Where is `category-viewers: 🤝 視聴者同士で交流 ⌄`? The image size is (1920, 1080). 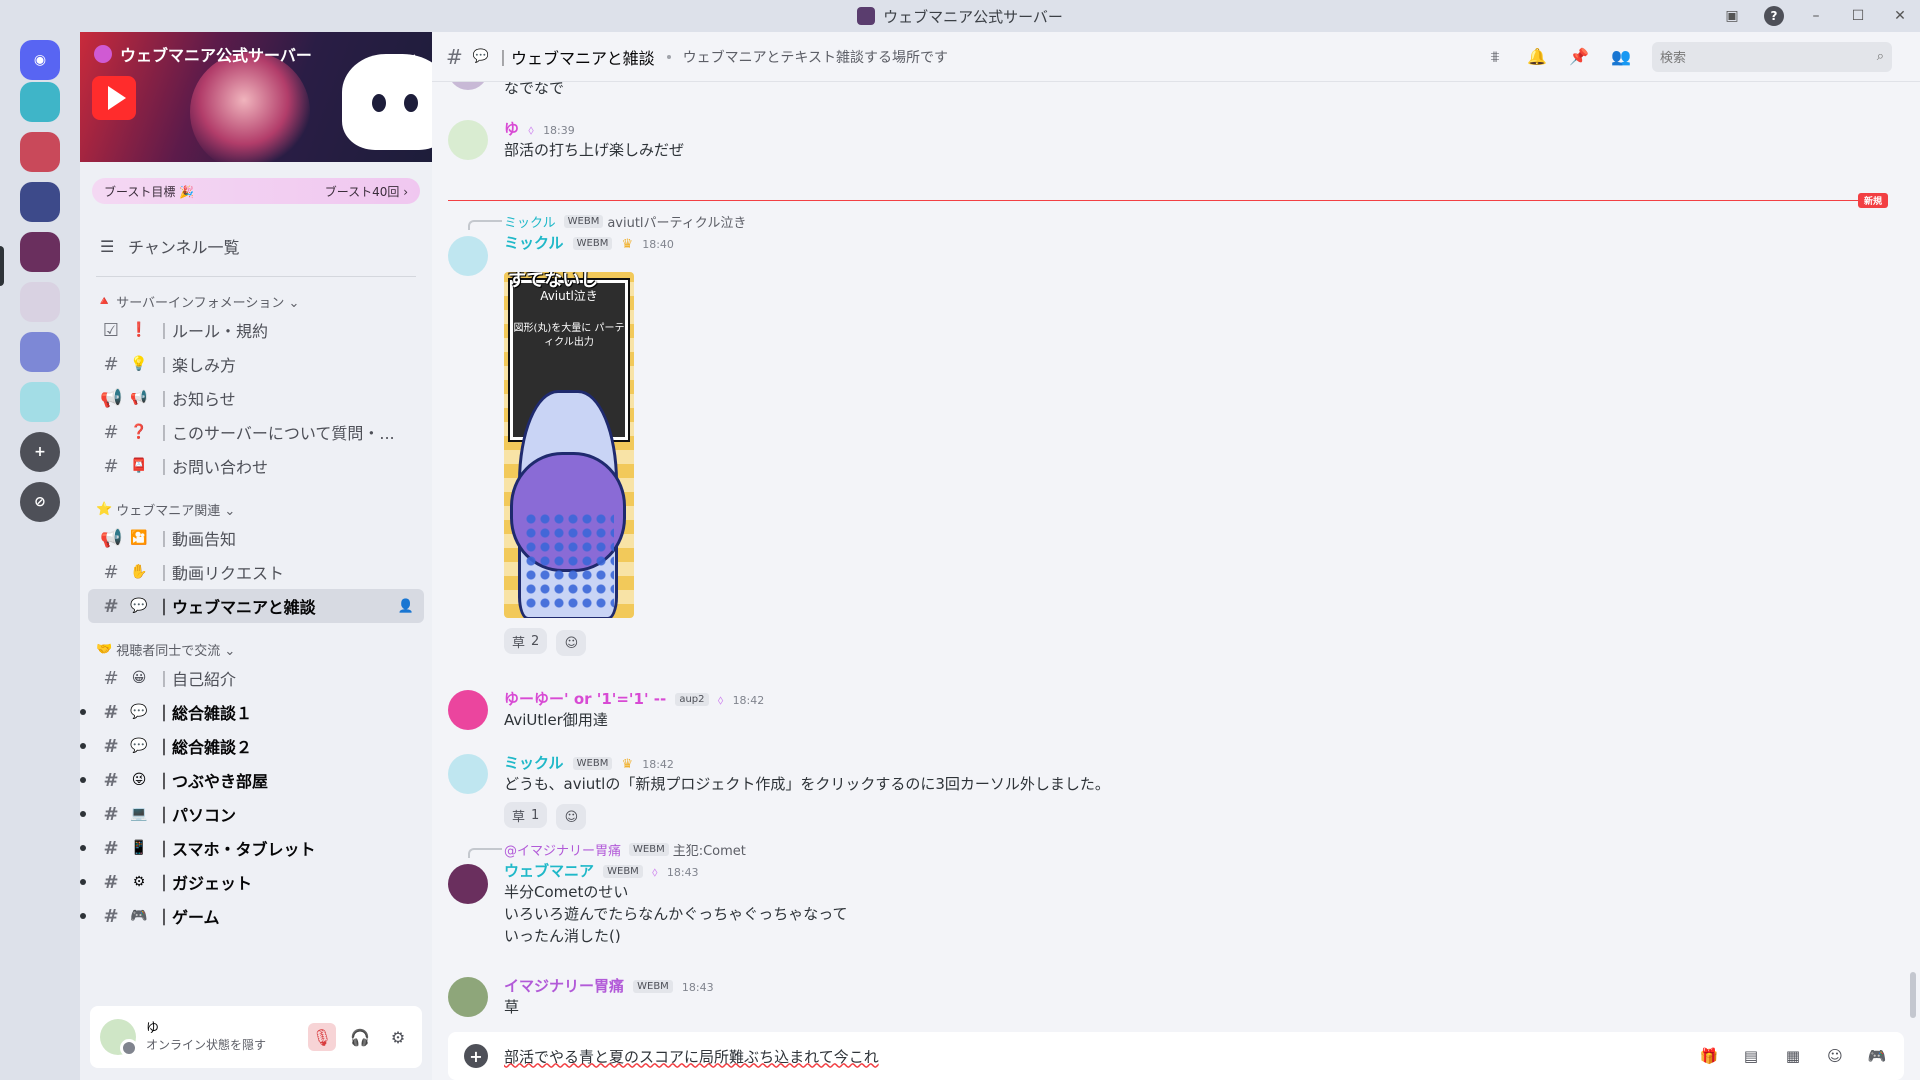 category-viewers: 🤝 視聴者同士で交流 ⌄ is located at coordinates (260, 649).